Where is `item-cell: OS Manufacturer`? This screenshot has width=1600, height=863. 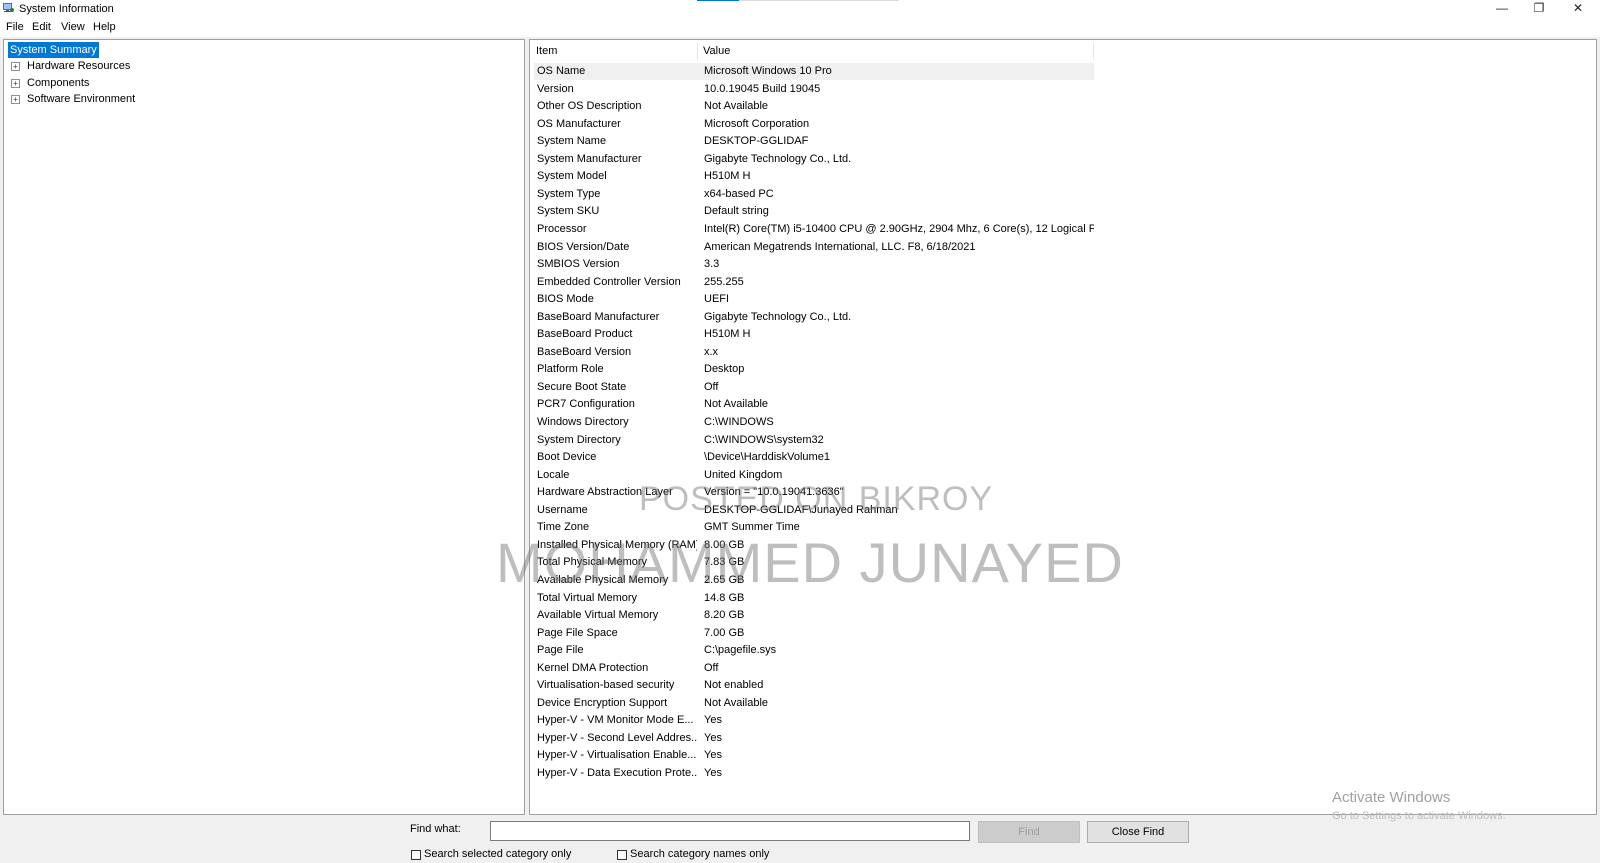
item-cell: OS Manufacturer is located at coordinates (579, 123).